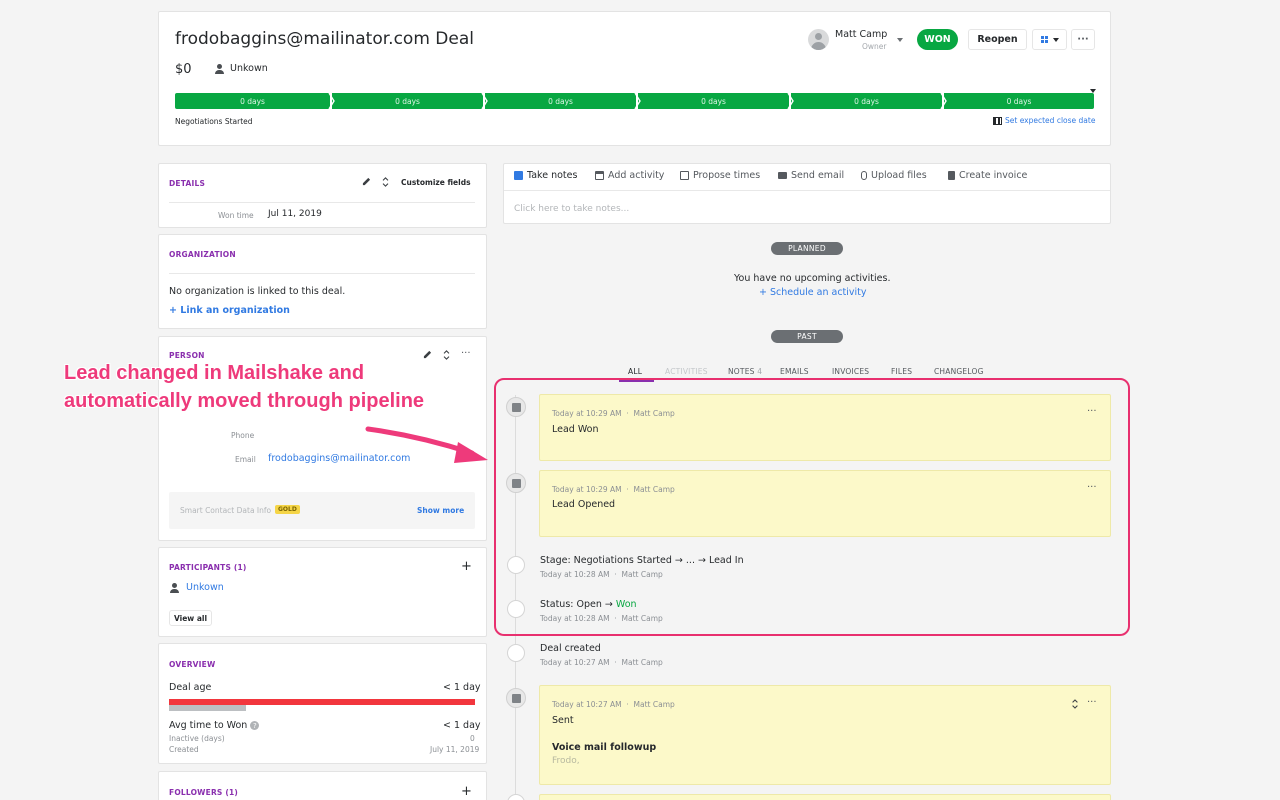 The height and width of the screenshot is (800, 1280). I want to click on upload-files-tab: Upload files, so click(894, 175).